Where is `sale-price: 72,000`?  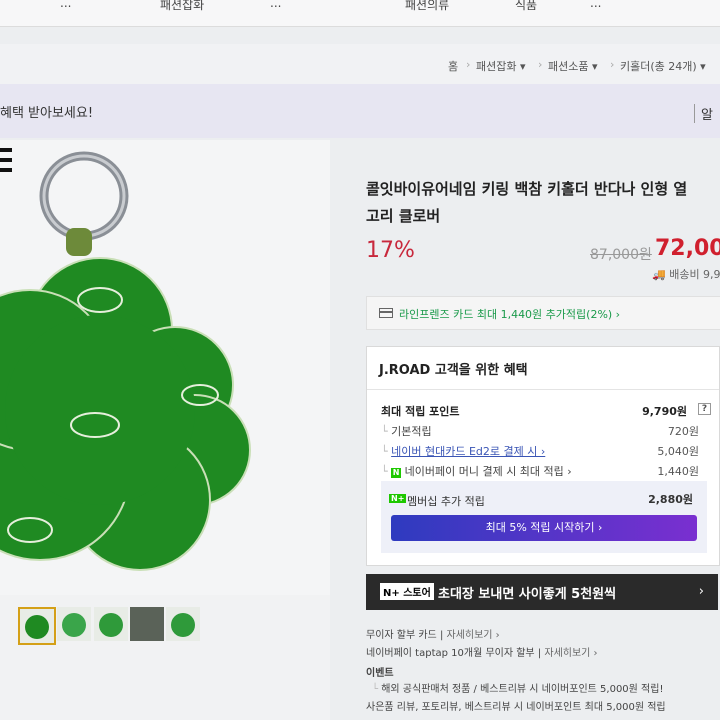 sale-price: 72,000 is located at coordinates (687, 248).